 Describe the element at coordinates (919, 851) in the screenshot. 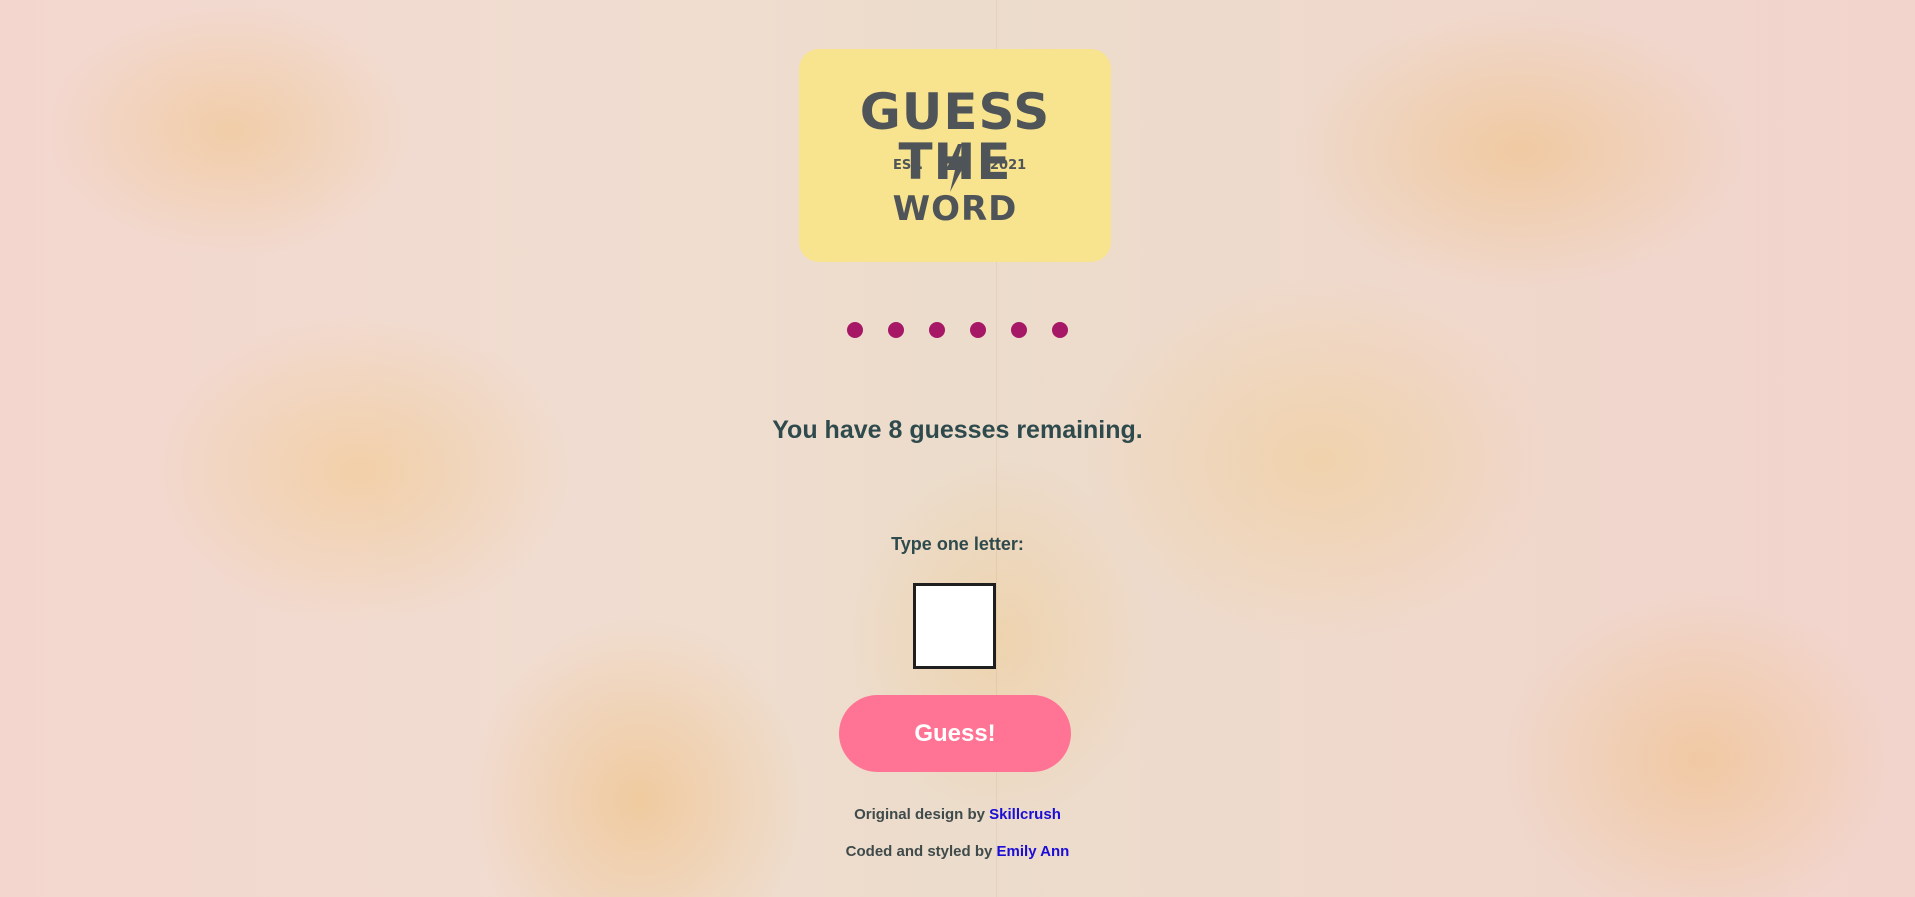

I see `credit-coded-by-prefix: Coded and styled by` at that location.